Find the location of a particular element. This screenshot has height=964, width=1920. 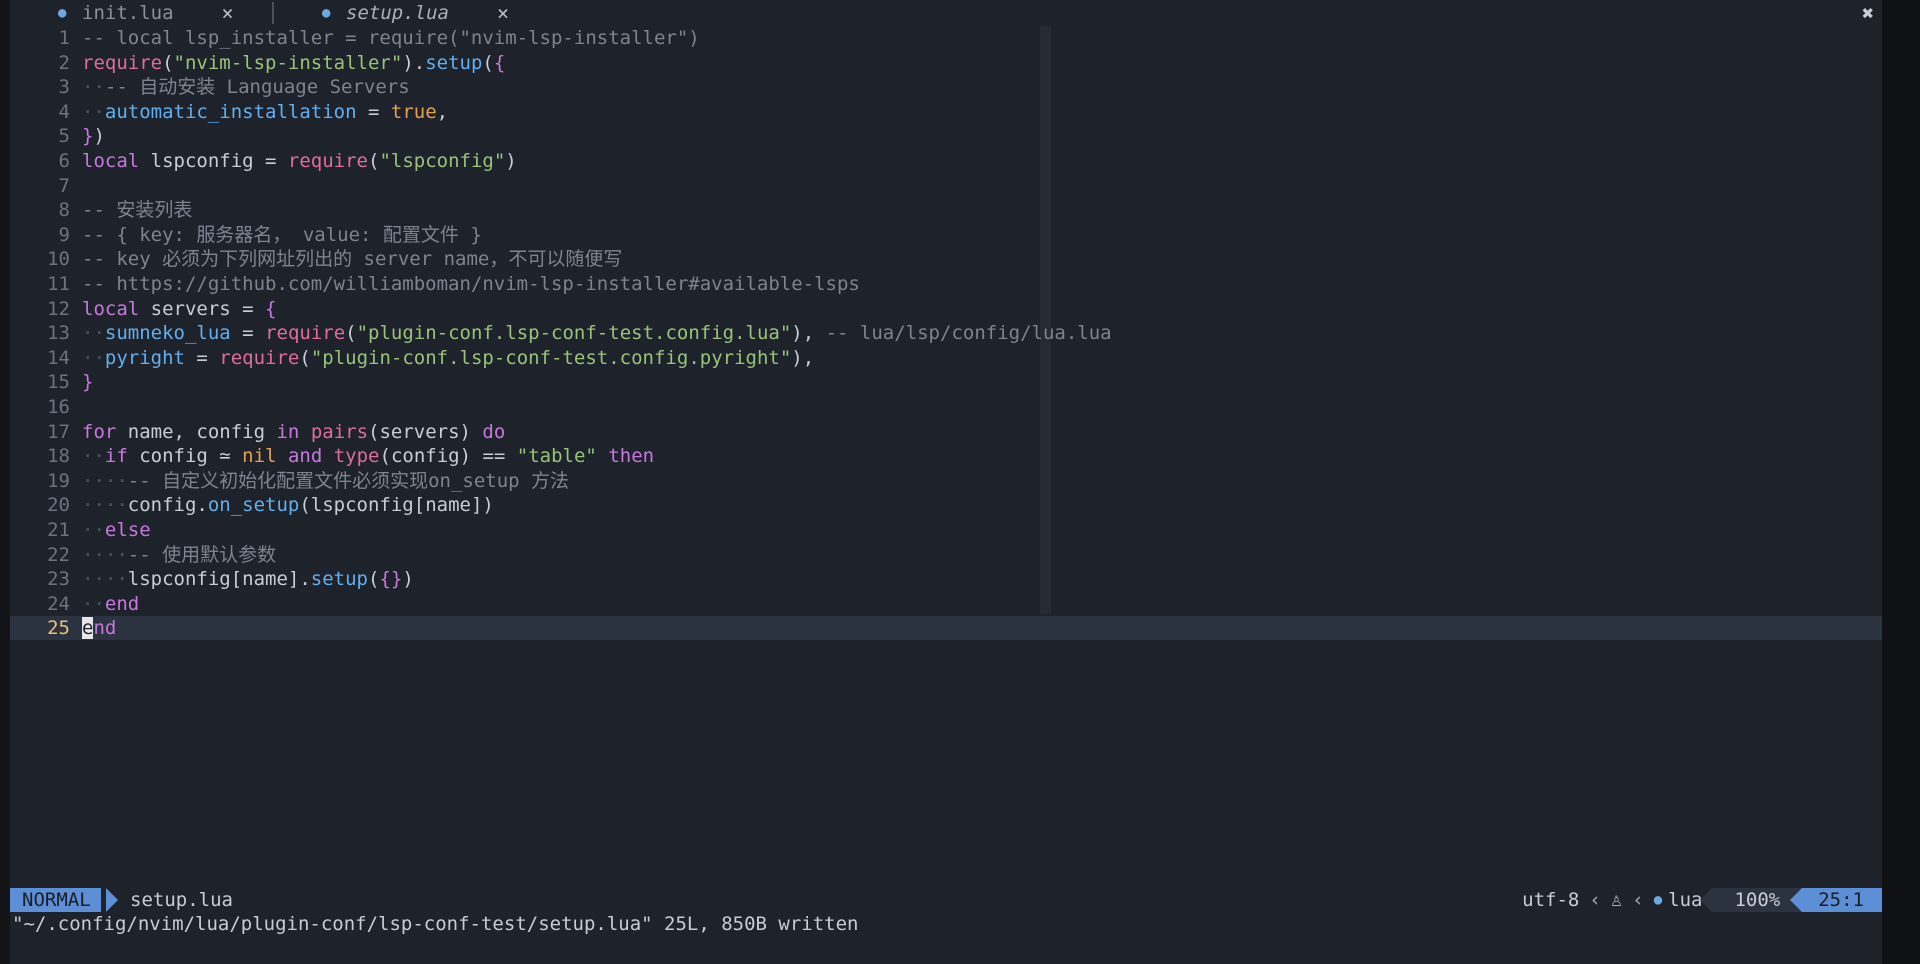

encoding: utf-8 is located at coordinates (1551, 900).